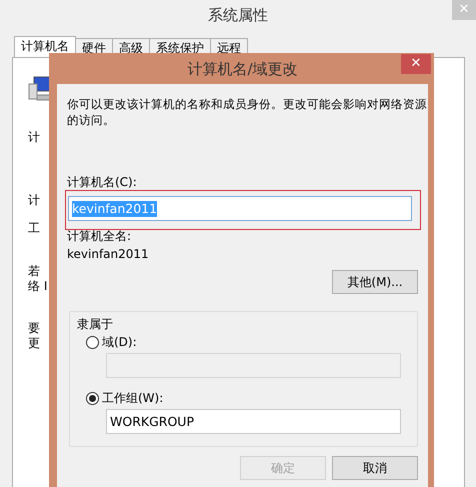  I want to click on window-title: 系统属性, so click(238, 15).